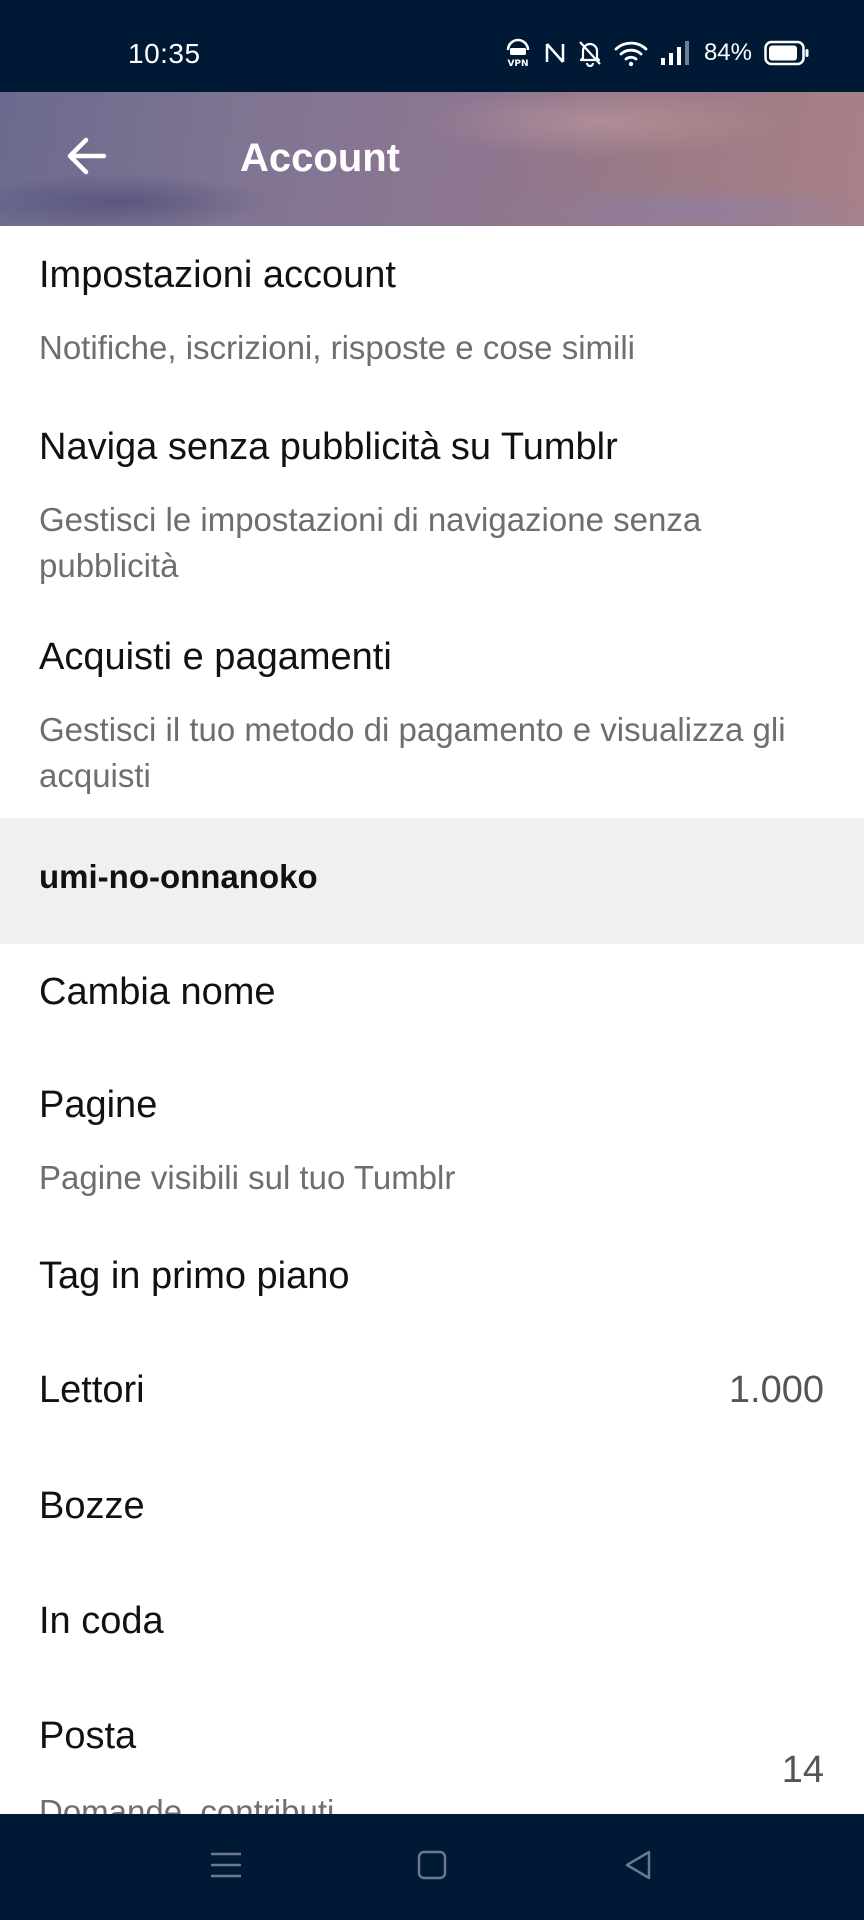 The height and width of the screenshot is (1920, 864). Describe the element at coordinates (328, 447) in the screenshot. I see `item-title: Naviga senza pubblicità su Tumblr` at that location.